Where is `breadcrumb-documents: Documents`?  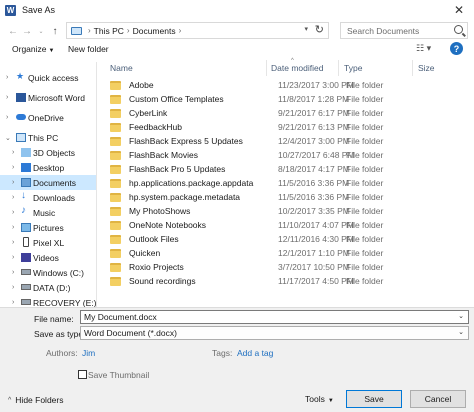
breadcrumb-documents: Documents is located at coordinates (154, 31).